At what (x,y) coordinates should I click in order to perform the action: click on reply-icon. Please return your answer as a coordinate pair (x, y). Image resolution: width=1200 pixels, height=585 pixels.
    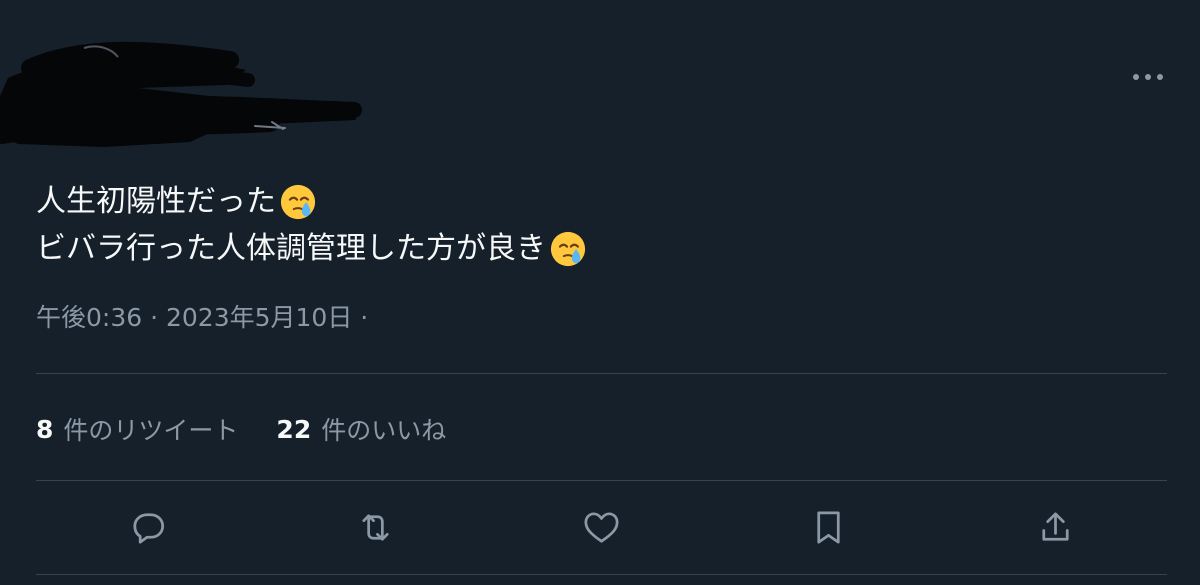
    Looking at the image, I should click on (148, 528).